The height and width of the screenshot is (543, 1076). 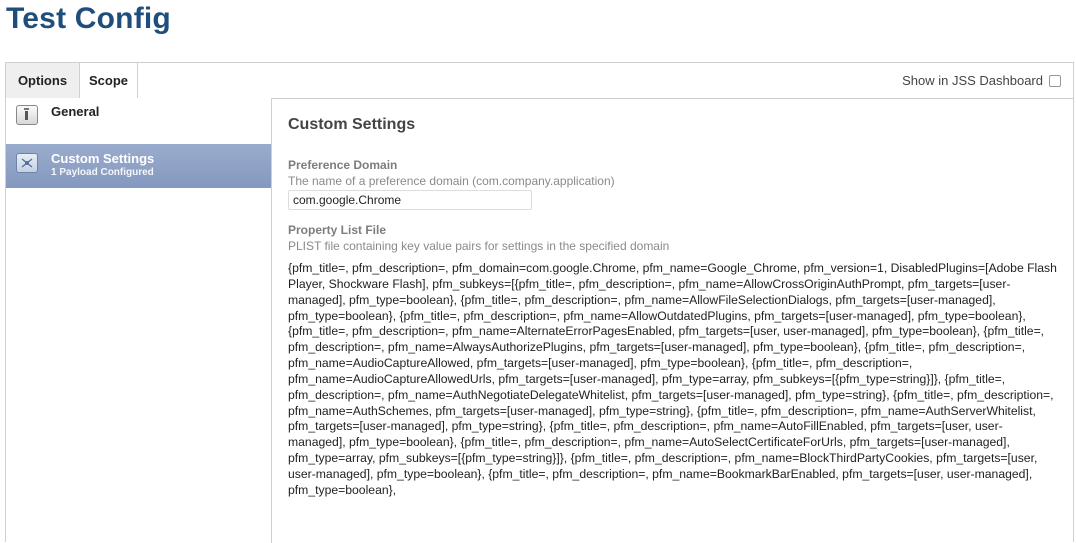 What do you see at coordinates (27, 163) in the screenshot?
I see `custom-settings-icon` at bounding box center [27, 163].